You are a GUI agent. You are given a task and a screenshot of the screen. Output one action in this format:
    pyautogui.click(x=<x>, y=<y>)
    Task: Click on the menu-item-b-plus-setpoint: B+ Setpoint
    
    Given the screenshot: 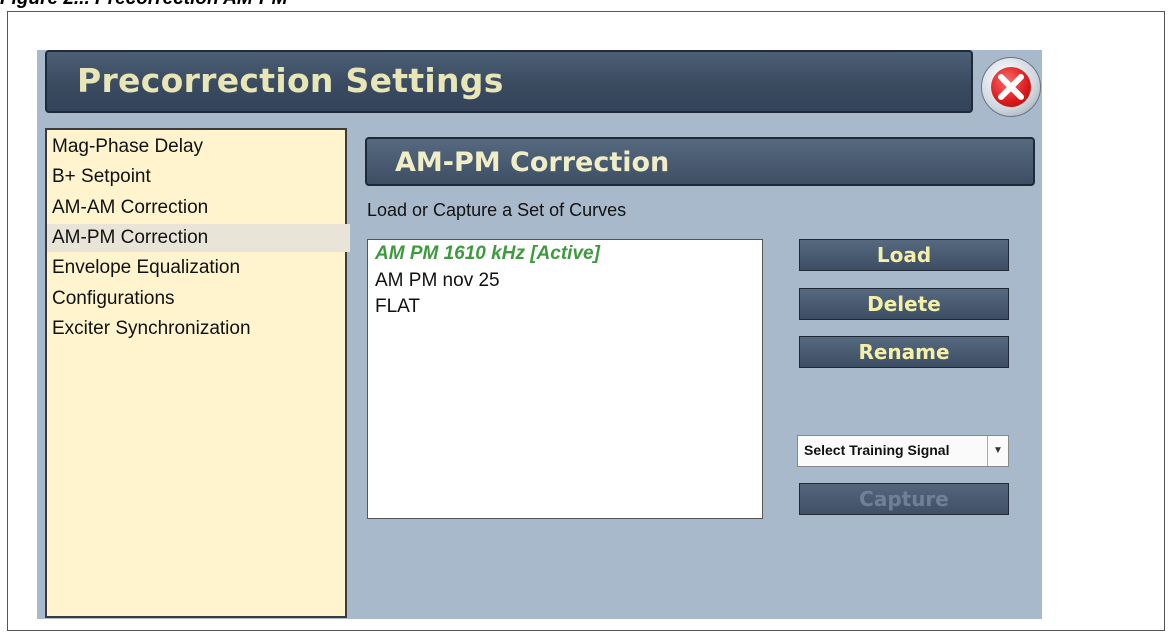 What is the action you would take?
    pyautogui.click(x=197, y=177)
    